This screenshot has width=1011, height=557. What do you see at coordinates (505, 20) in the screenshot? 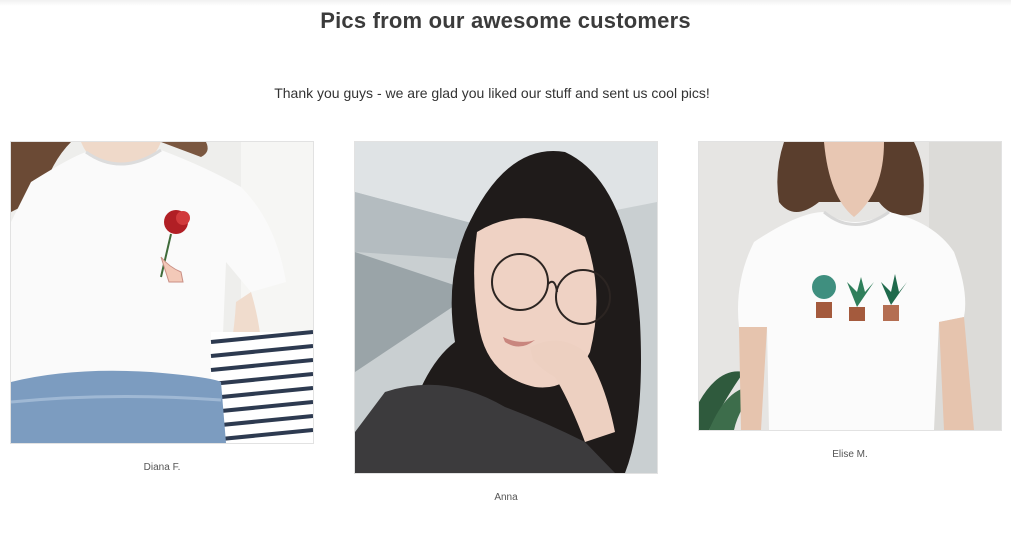
I see `page-title: Pics from our awesome customers` at bounding box center [505, 20].